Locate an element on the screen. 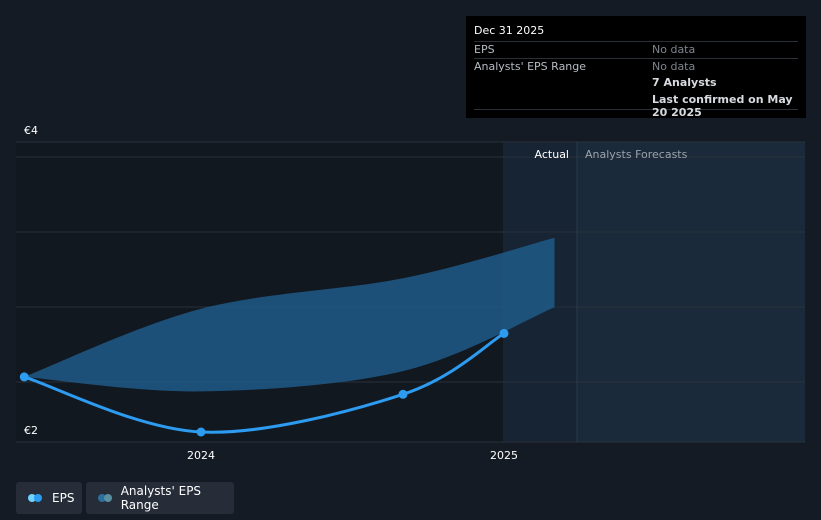 The height and width of the screenshot is (520, 821). tooltip-range-value: No data is located at coordinates (674, 66).